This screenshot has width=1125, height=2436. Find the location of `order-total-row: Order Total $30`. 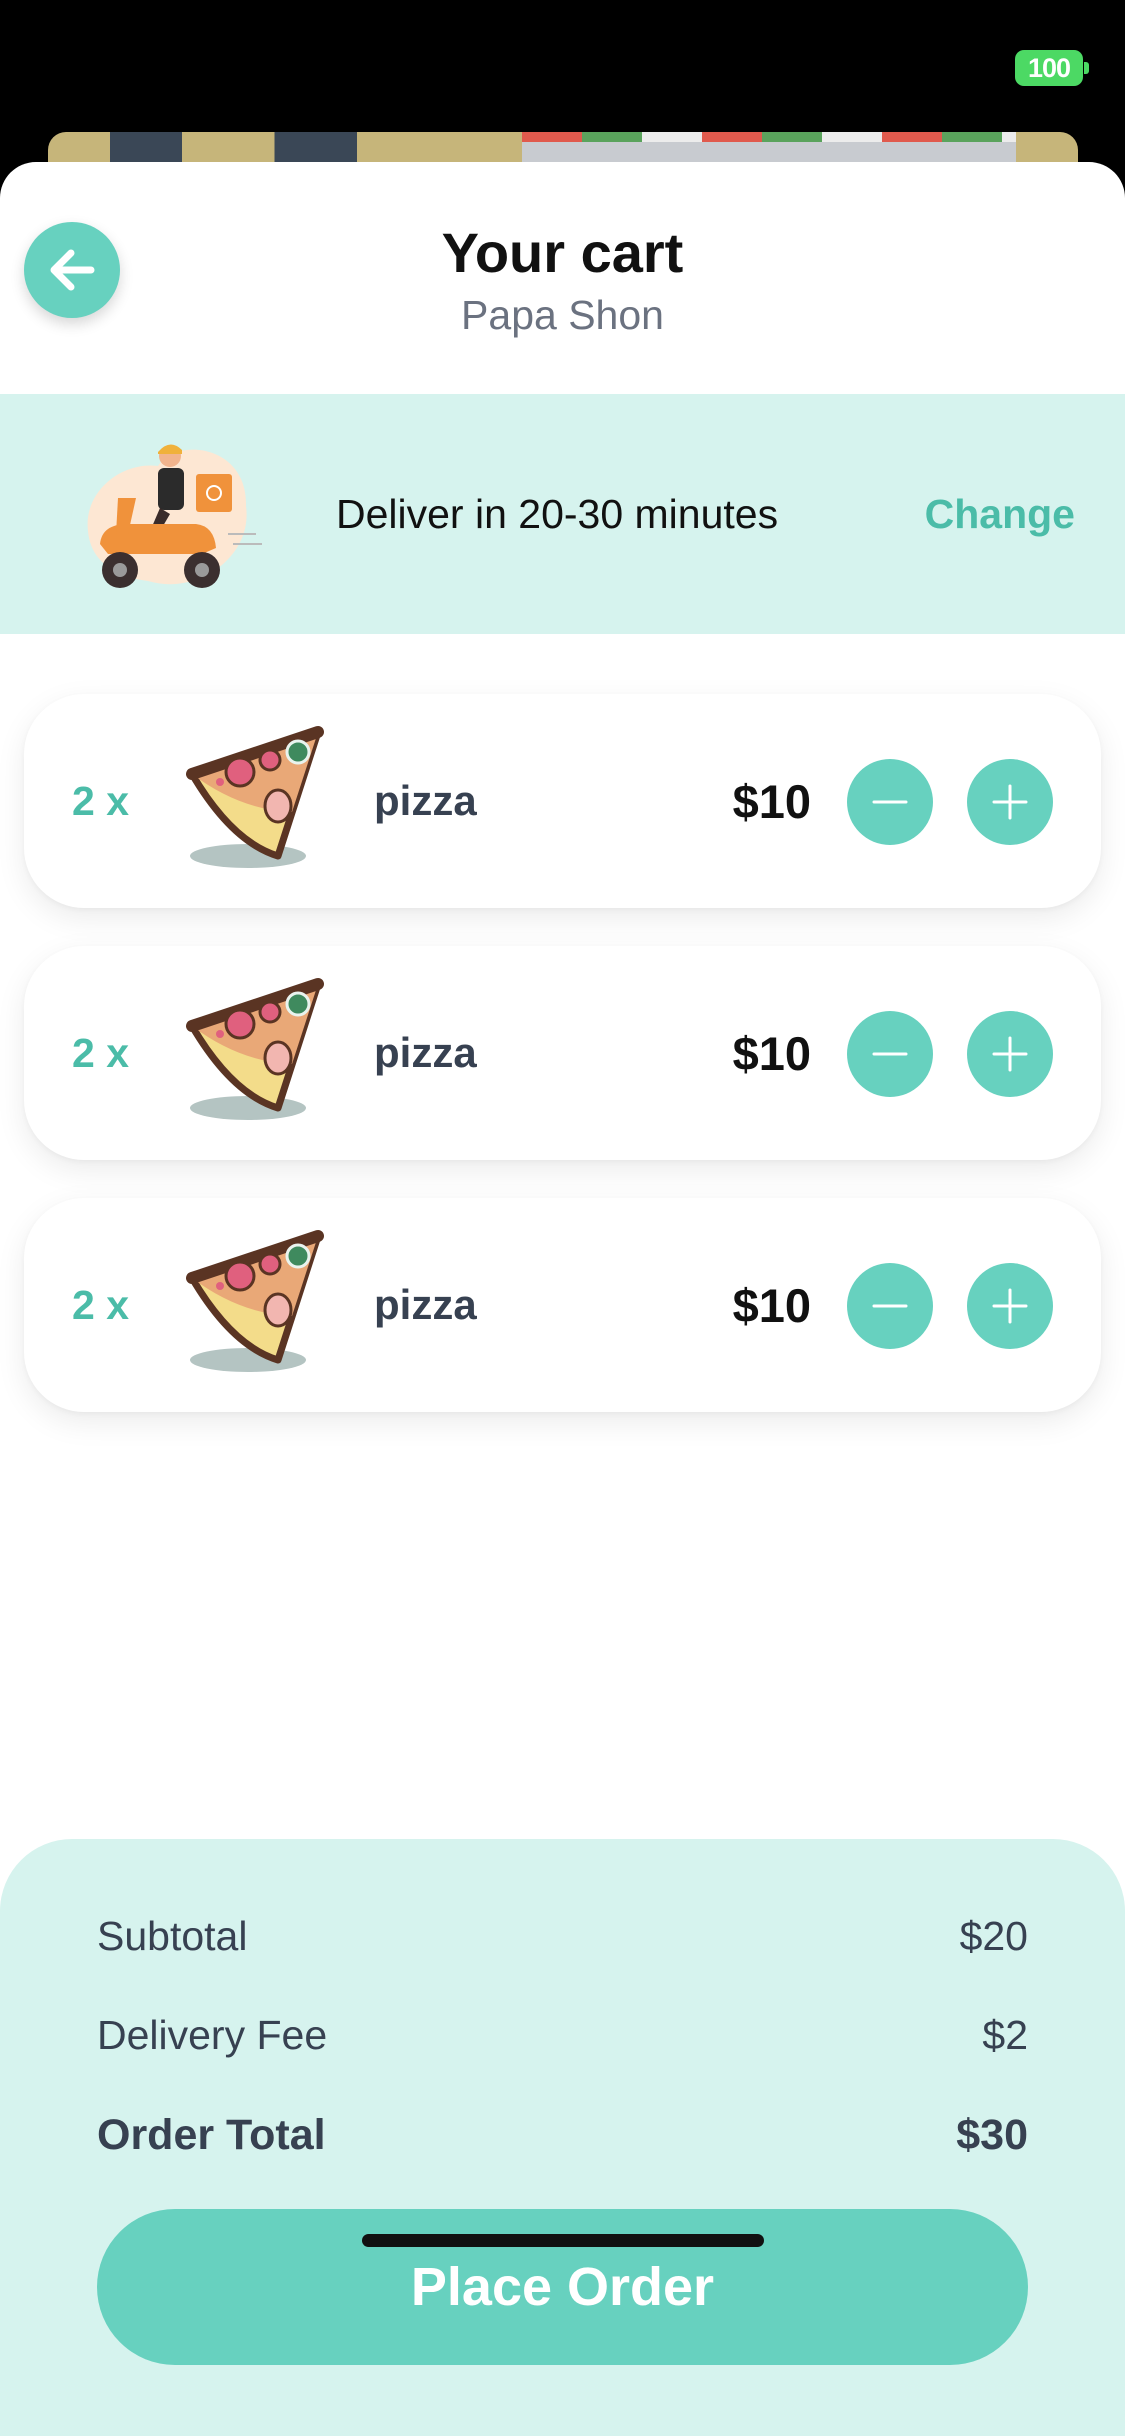

order-total-row: Order Total $30 is located at coordinates (562, 2135).